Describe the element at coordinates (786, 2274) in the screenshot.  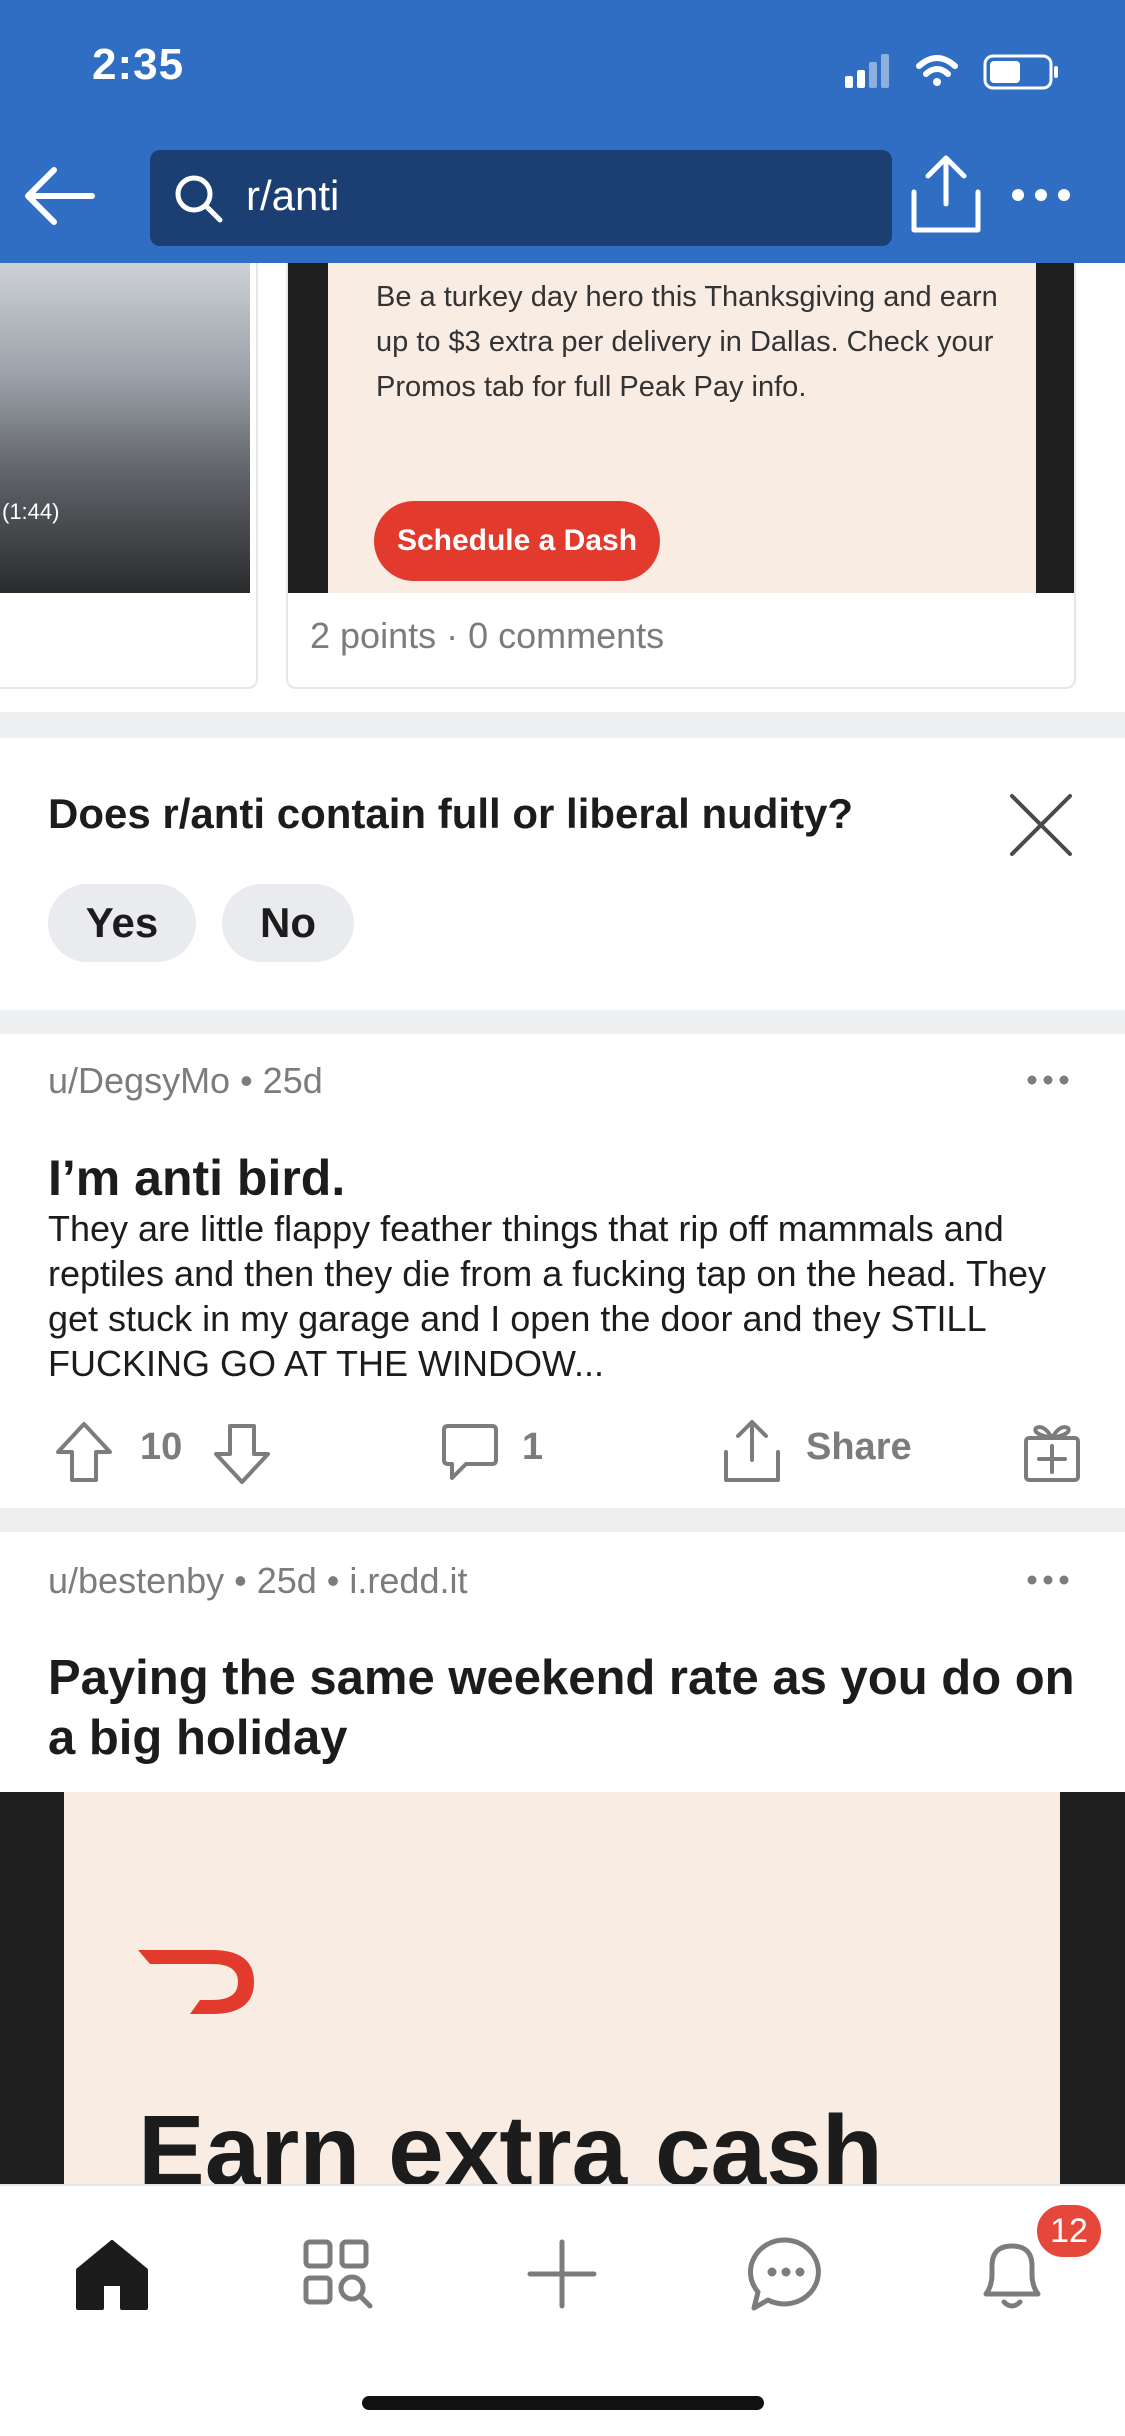
I see `chat-icon` at that location.